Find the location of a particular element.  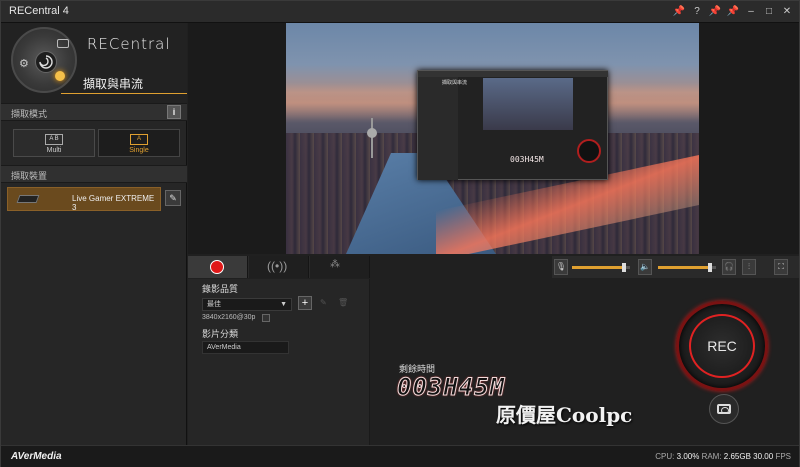

nested-app-screenshot: 擷取與串流 003H45M is located at coordinates (512, 125).